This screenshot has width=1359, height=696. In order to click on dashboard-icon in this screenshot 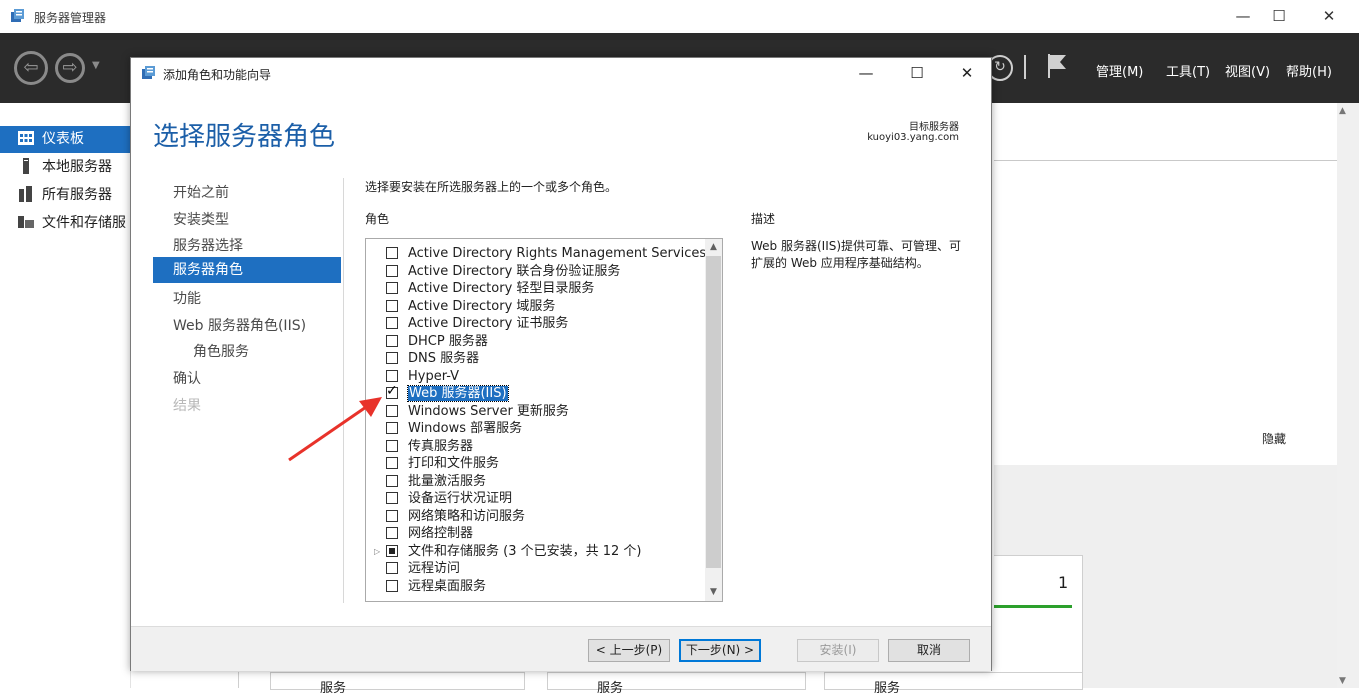, I will do `click(26, 138)`.